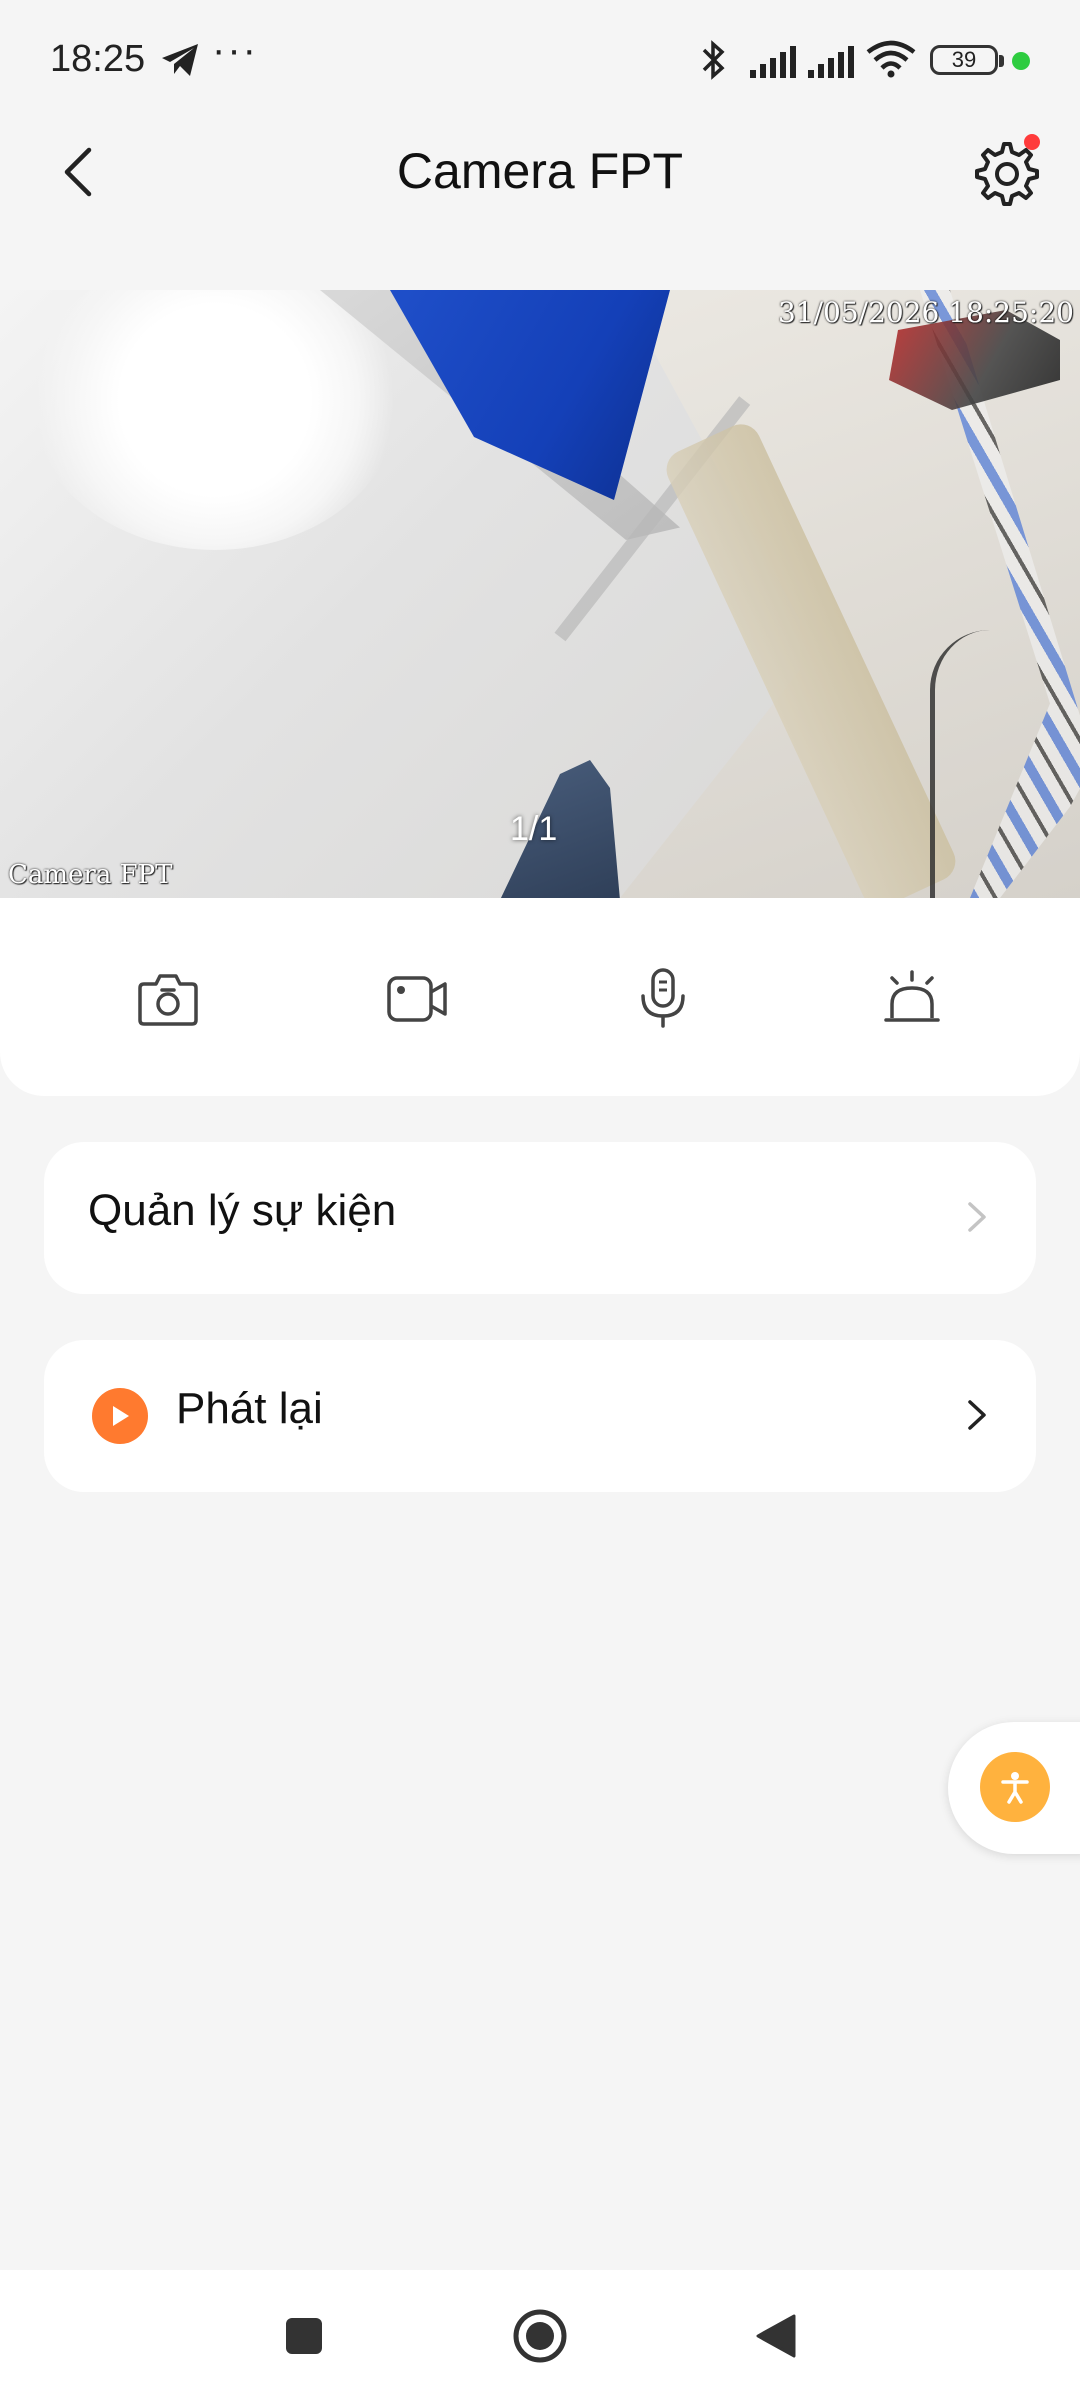  I want to click on cable-shape, so click(1005, 764).